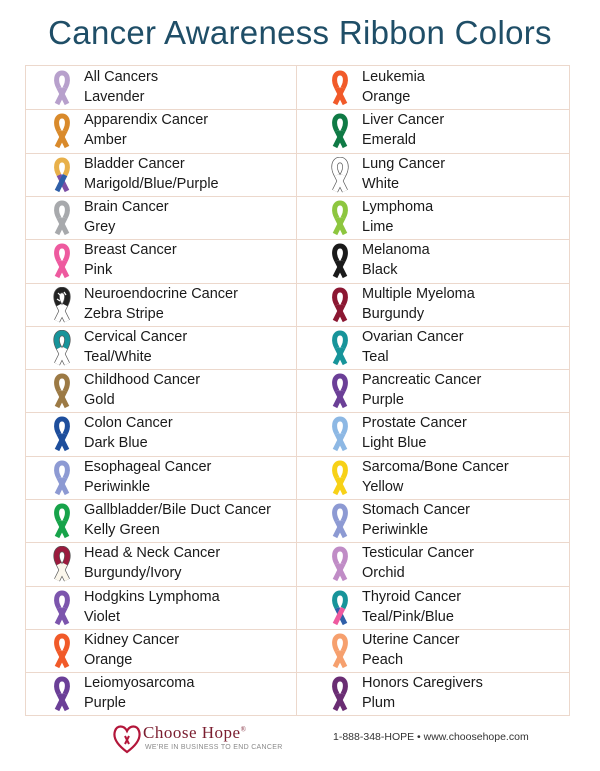 This screenshot has width=600, height=771. Describe the element at coordinates (436, 390) in the screenshot. I see `ribbon-entry: Pancreatic Cancer Purple` at that location.